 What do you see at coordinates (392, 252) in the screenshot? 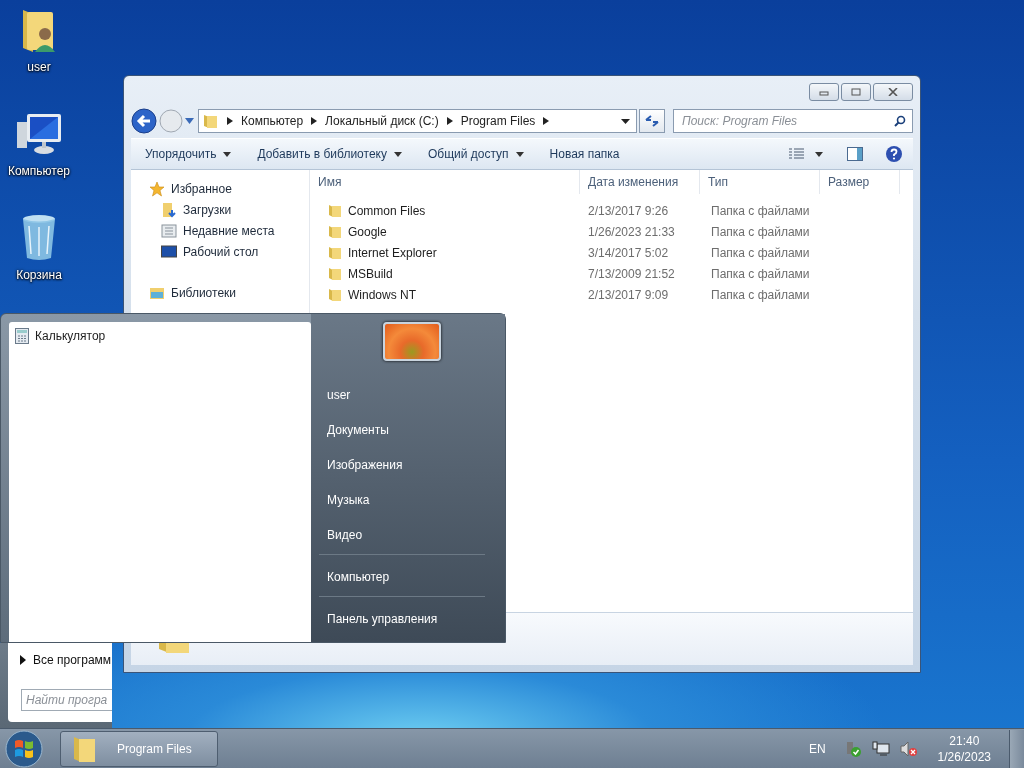
I see `file-name: Internet Explorer` at bounding box center [392, 252].